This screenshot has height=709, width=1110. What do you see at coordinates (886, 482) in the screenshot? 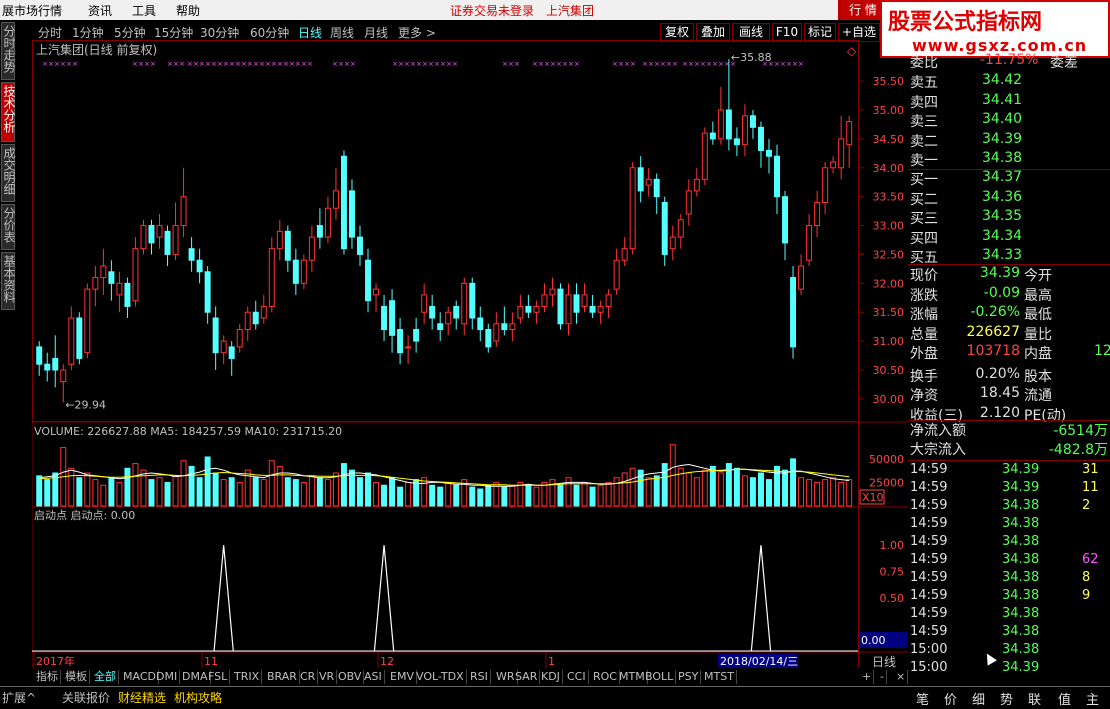
I see `volume-tick-label: 25000` at bounding box center [886, 482].